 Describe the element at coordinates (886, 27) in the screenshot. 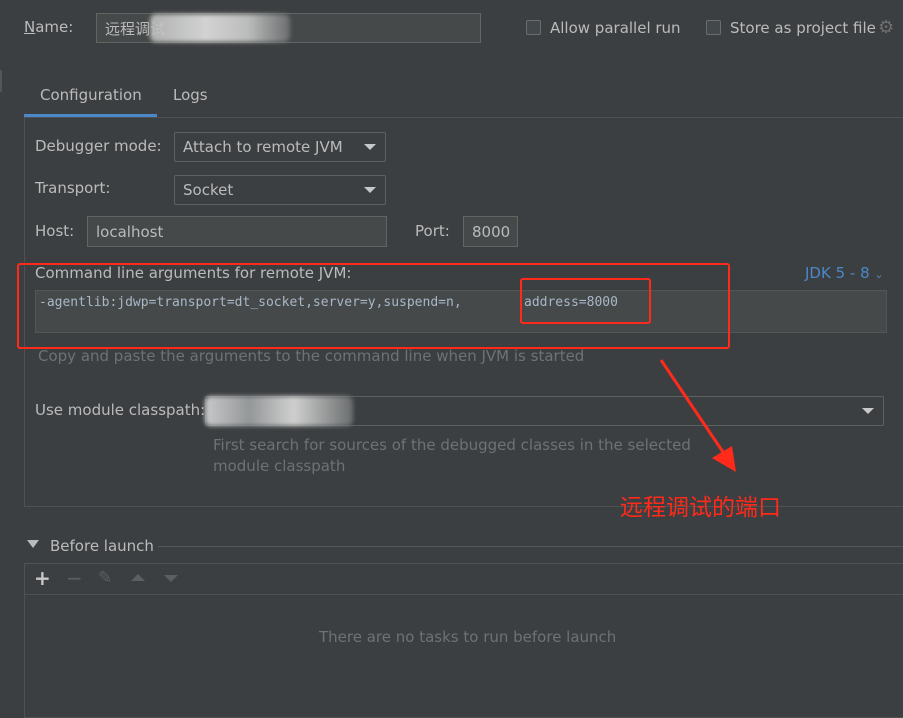

I see `gear-icon: ⚙` at that location.